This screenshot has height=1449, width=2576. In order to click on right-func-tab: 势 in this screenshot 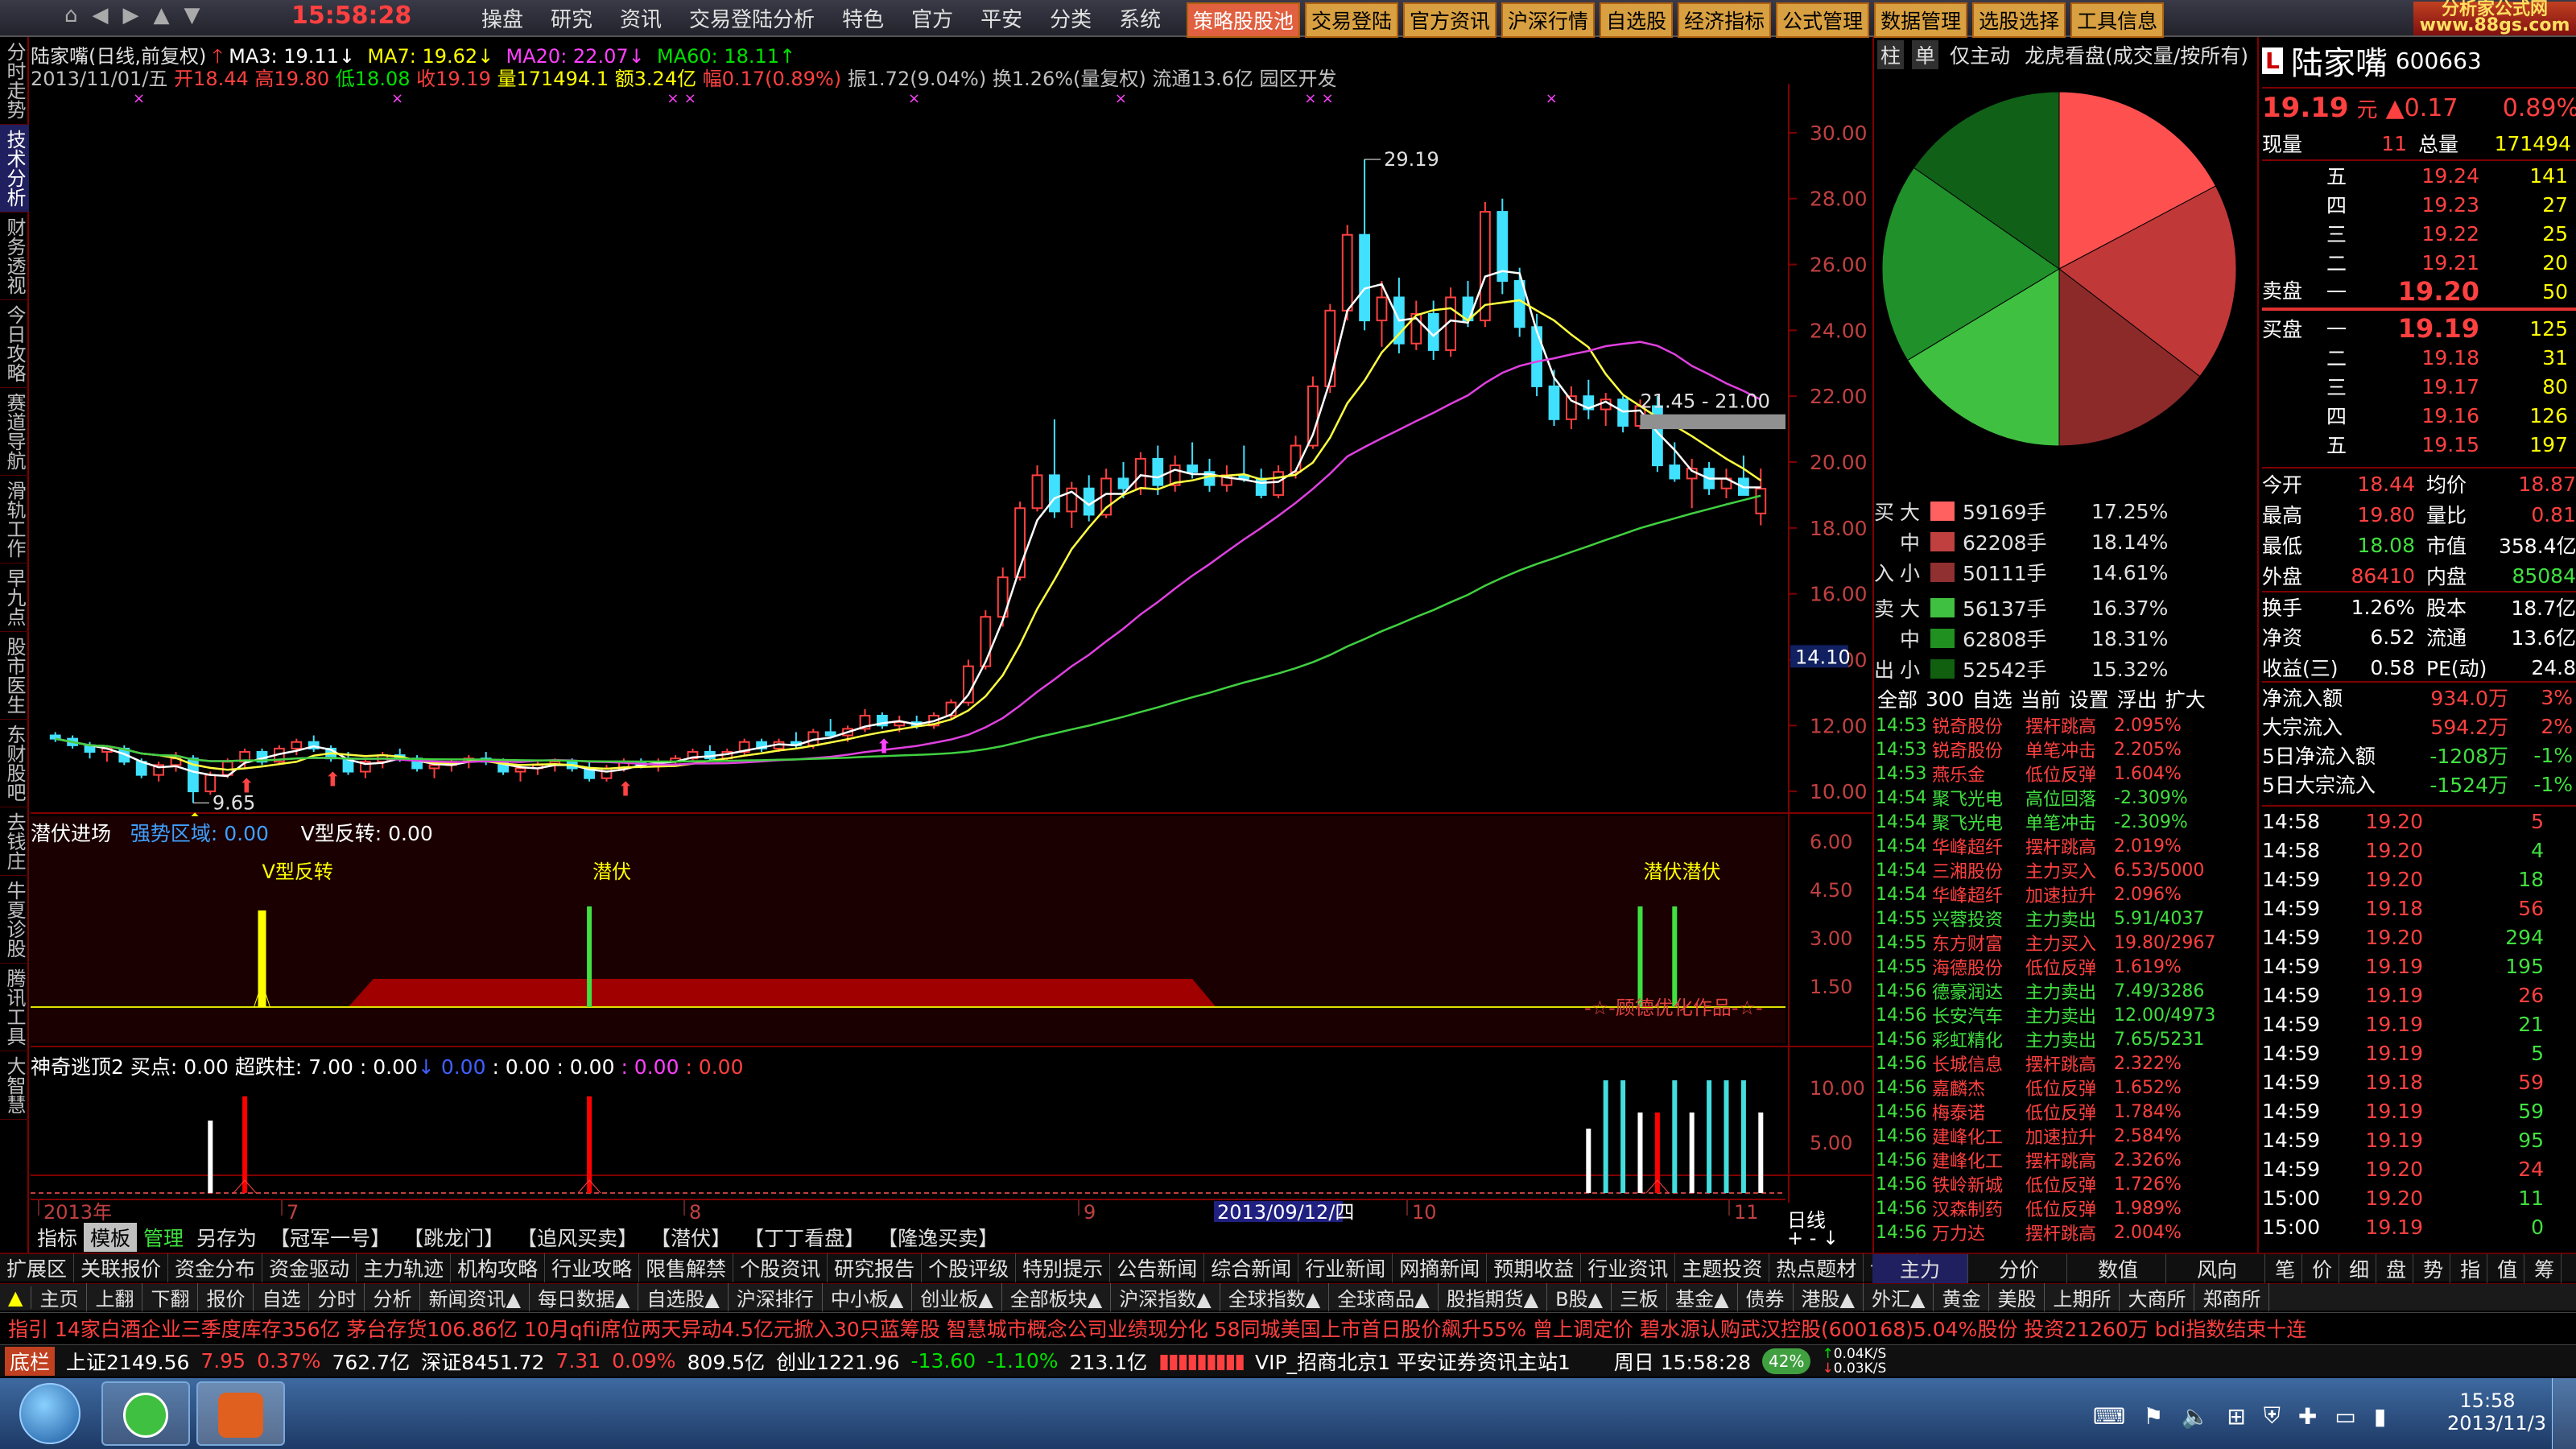, I will do `click(2434, 1268)`.